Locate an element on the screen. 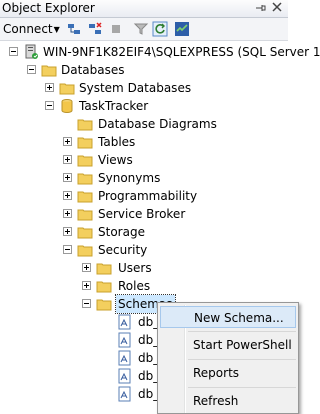 The image size is (320, 414). menu-item-start-powershell: Start PowerShell is located at coordinates (228, 345).